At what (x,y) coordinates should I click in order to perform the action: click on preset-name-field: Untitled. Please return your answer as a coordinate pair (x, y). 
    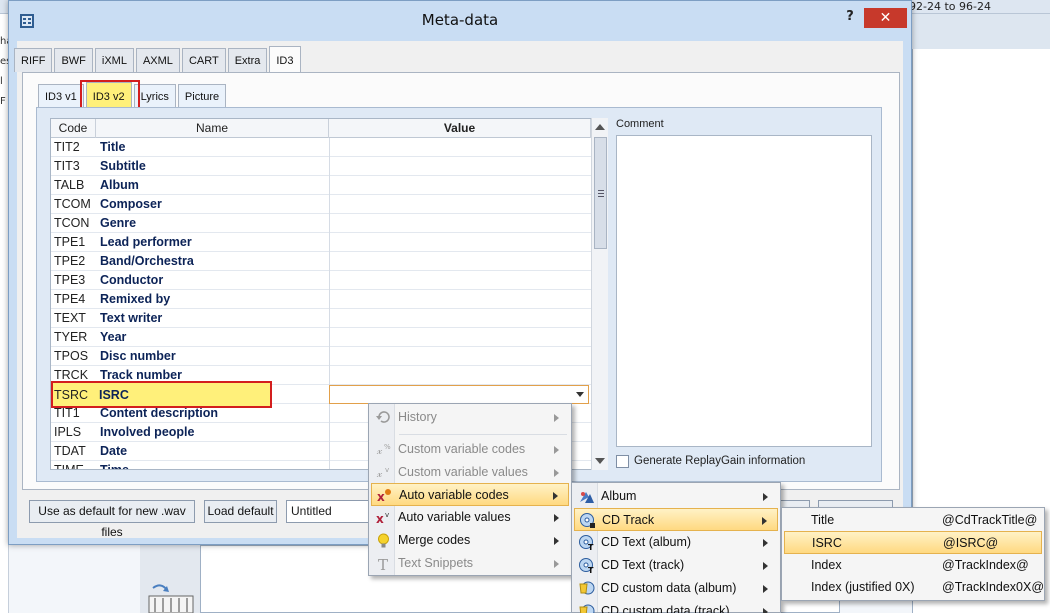
    Looking at the image, I should click on (331, 511).